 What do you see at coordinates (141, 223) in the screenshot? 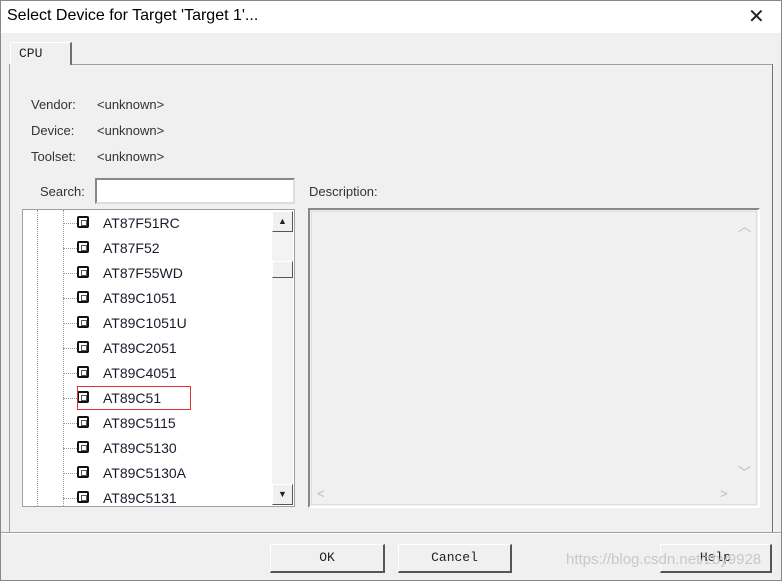
I see `device-name: AT87F51RC` at bounding box center [141, 223].